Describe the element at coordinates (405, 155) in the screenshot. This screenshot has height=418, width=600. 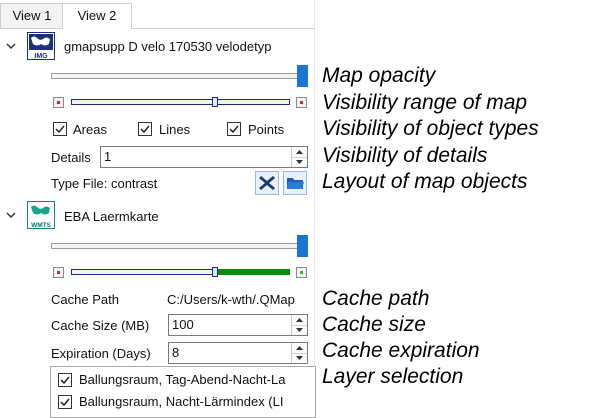
I see `annotation-visibility-details: Visibility of details` at that location.